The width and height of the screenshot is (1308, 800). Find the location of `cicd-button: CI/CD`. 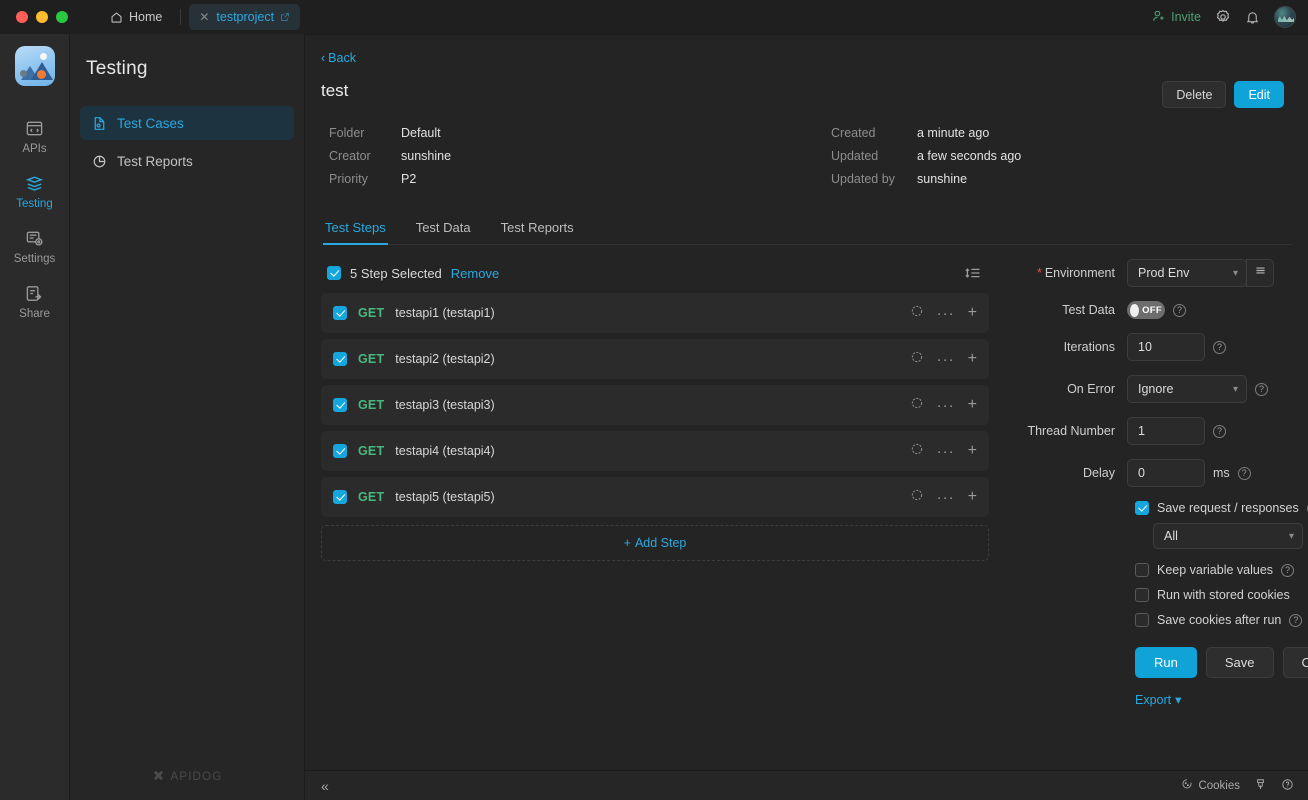

cicd-button: CI/CD is located at coordinates (1295, 662).